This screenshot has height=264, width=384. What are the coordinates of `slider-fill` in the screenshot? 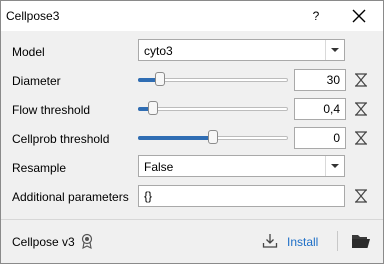 It's located at (175, 138).